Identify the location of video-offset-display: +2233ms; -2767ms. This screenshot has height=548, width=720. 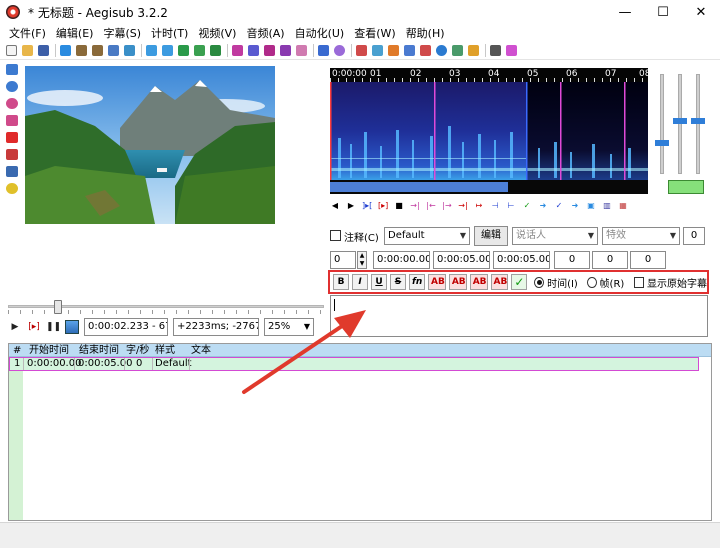
(216, 327).